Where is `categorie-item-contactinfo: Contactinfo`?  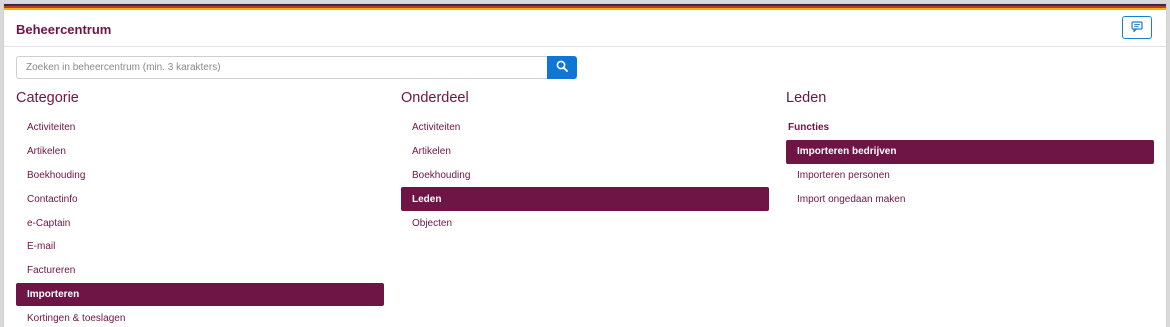
categorie-item-contactinfo: Contactinfo is located at coordinates (200, 199).